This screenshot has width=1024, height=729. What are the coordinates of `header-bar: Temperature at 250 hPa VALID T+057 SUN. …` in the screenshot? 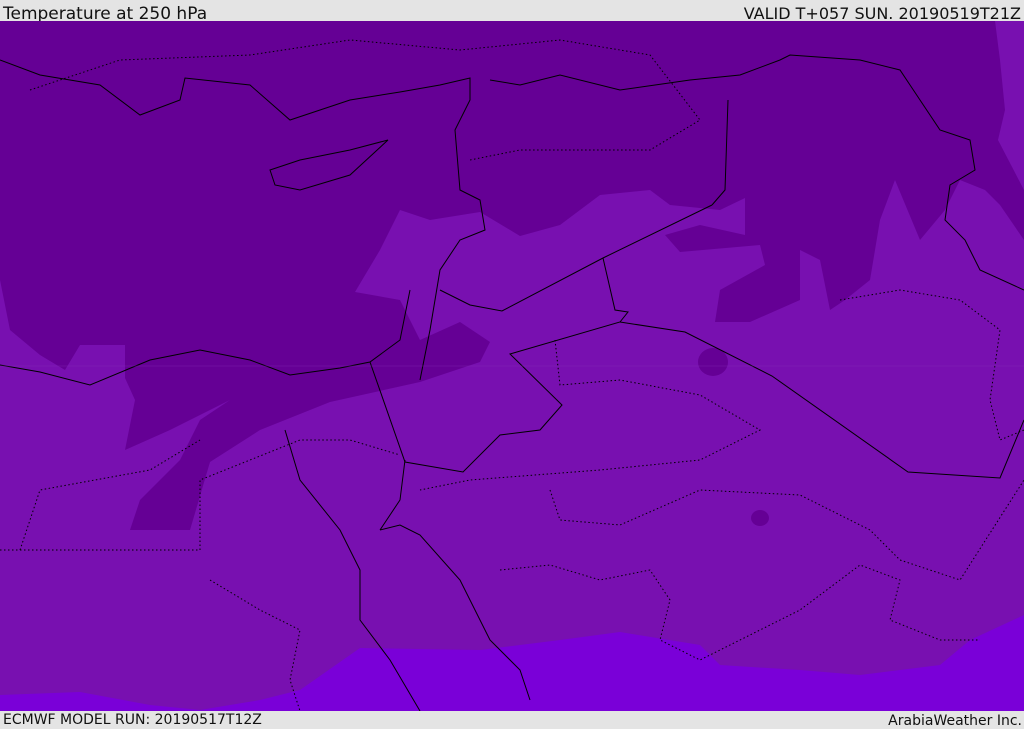 It's located at (512, 12).